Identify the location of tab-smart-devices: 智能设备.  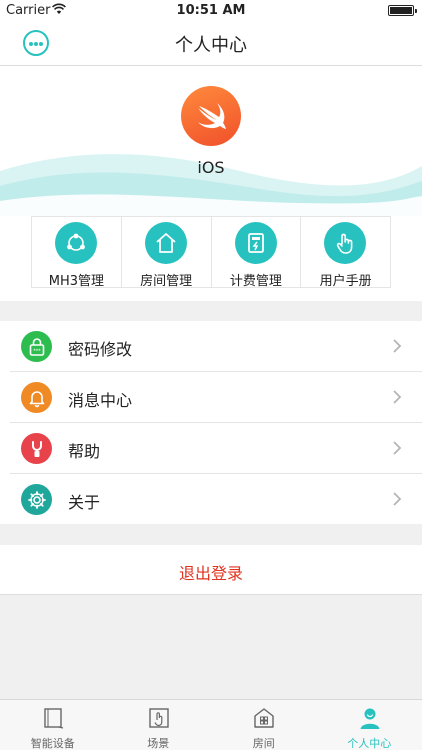
(53, 725).